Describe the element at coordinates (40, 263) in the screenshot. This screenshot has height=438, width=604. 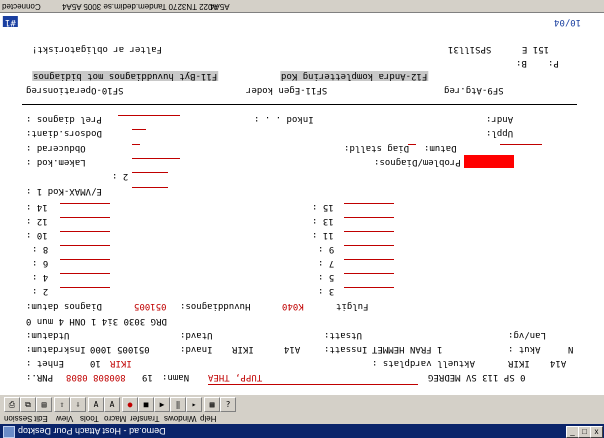
I see `label-row-6: 6 :` at that location.